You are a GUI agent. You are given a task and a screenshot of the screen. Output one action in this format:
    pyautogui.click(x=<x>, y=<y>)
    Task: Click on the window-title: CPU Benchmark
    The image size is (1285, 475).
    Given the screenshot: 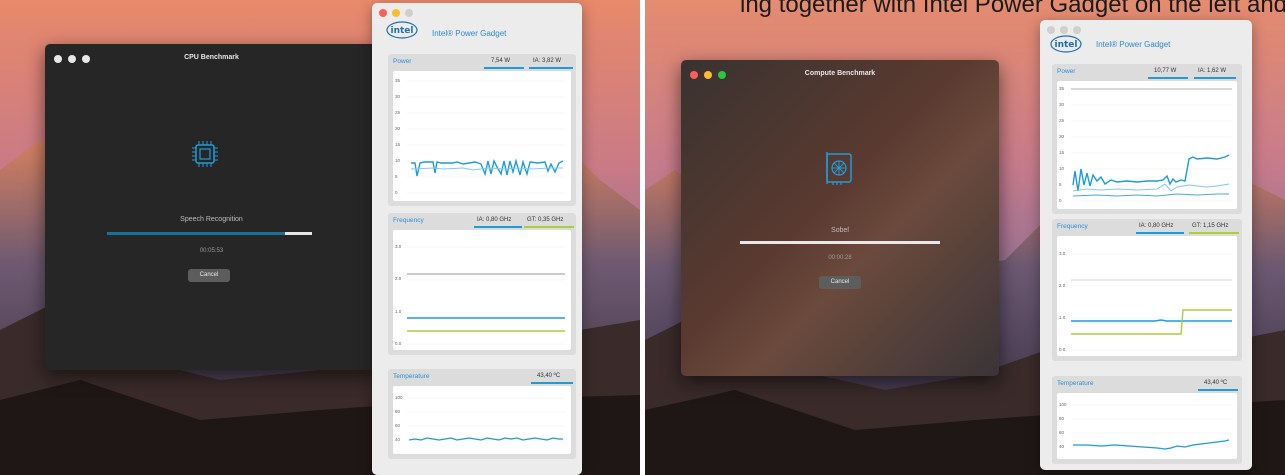 What is the action you would take?
    pyautogui.click(x=211, y=57)
    